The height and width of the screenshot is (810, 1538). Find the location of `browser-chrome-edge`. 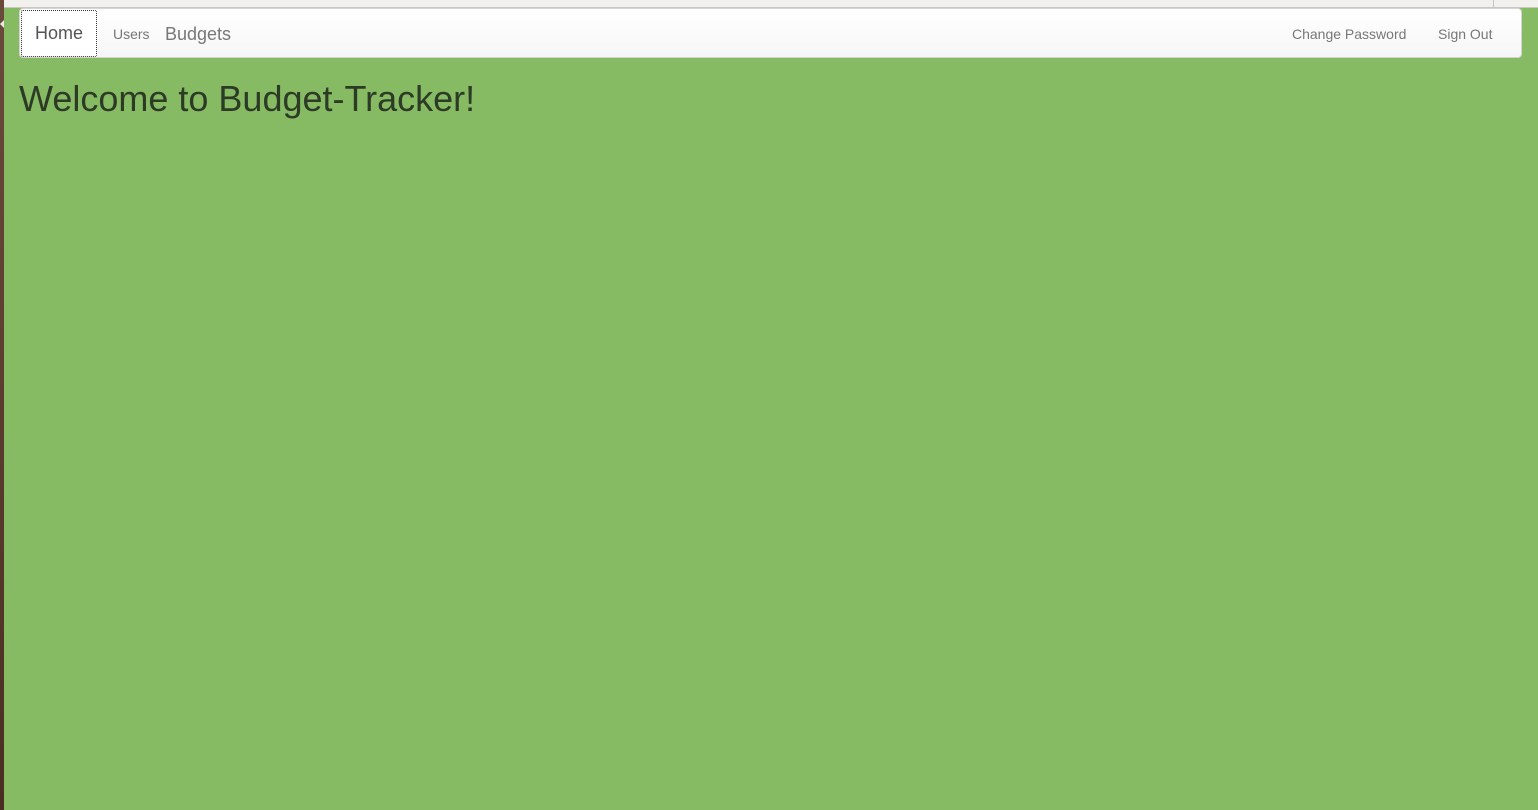

browser-chrome-edge is located at coordinates (771, 4).